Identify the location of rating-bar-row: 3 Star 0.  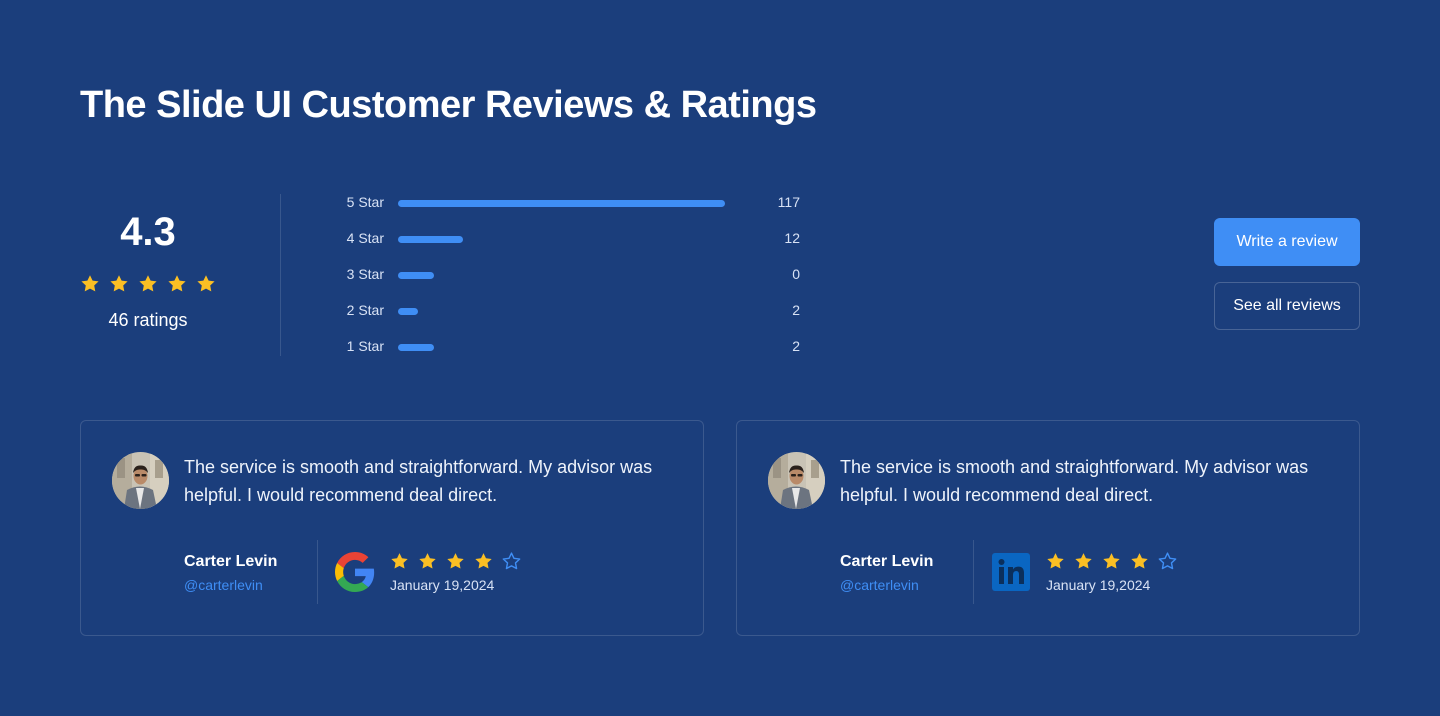
(570, 280).